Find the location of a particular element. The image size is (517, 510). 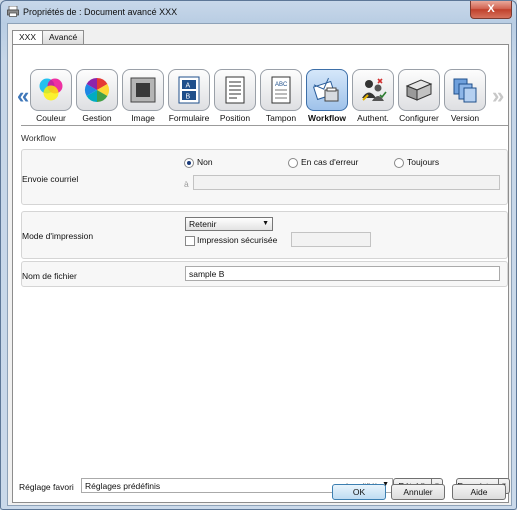

toolbar-item-version: Version is located at coordinates (465, 96).